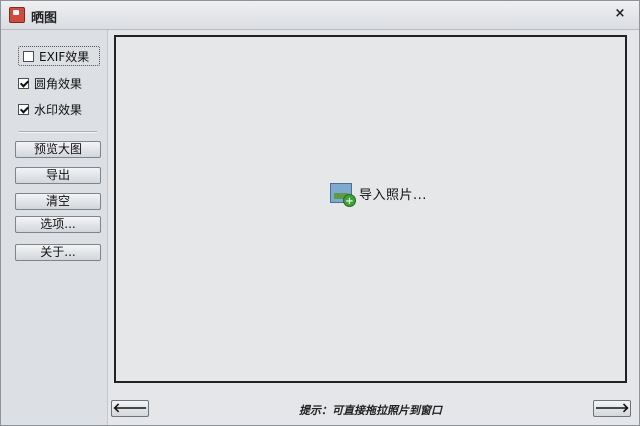 Image resolution: width=640 pixels, height=426 pixels. What do you see at coordinates (320, 15) in the screenshot?
I see `title-bar: 晒图 ×` at bounding box center [320, 15].